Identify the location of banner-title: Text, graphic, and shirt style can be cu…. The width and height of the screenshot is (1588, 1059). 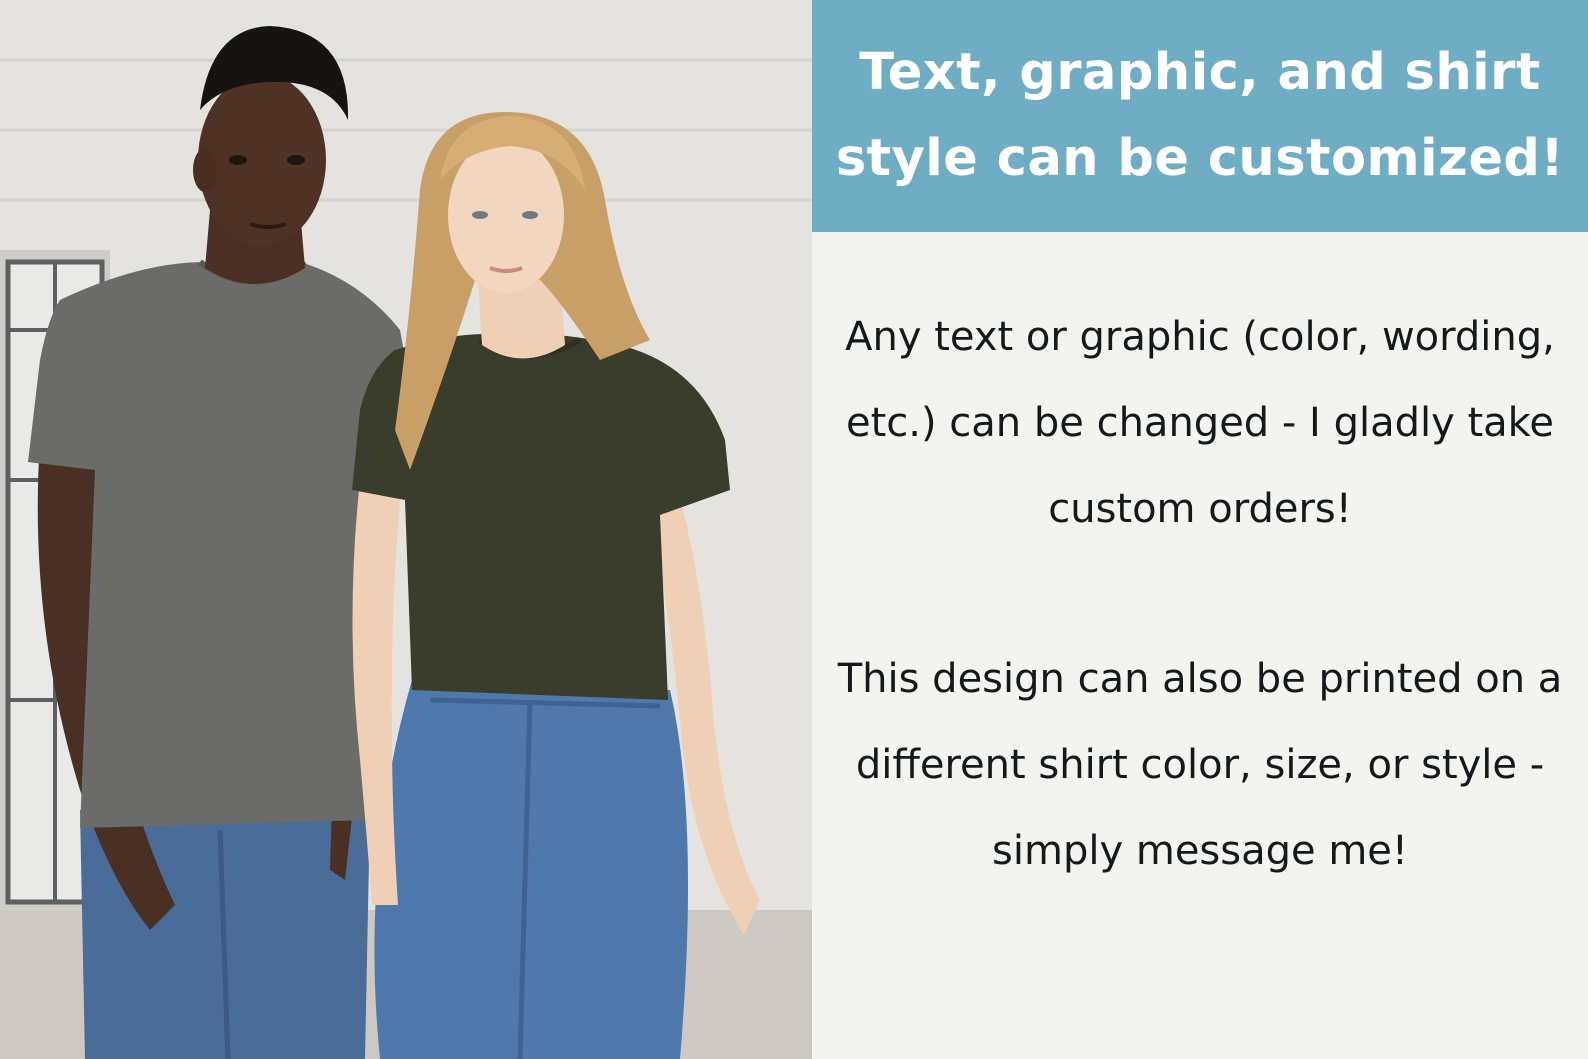
(1200, 115).